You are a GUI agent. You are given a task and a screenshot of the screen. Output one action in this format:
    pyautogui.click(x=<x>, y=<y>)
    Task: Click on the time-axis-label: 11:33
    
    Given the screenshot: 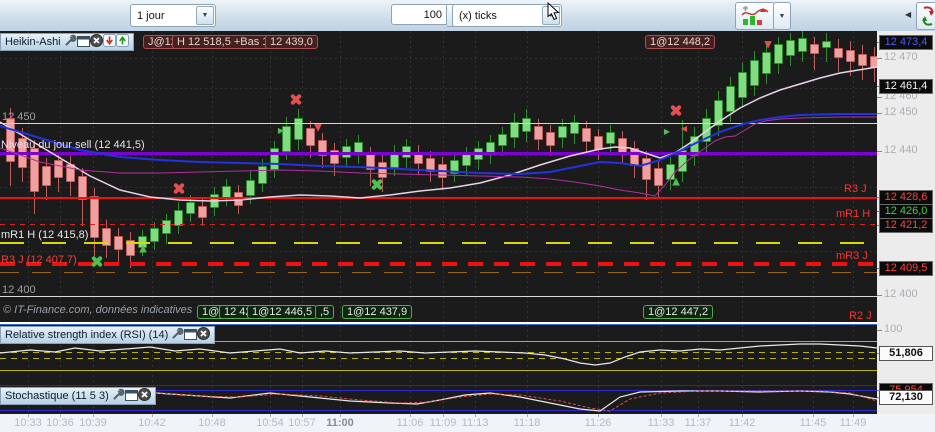 What is the action you would take?
    pyautogui.click(x=661, y=423)
    